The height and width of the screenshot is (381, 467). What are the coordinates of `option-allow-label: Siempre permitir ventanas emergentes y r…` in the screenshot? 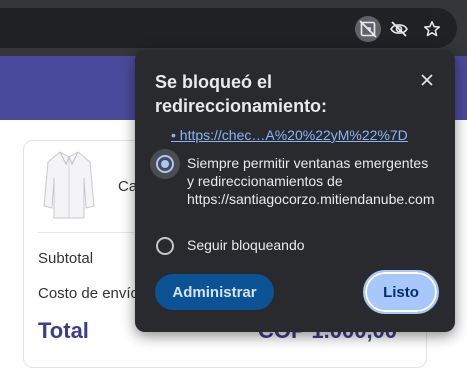 It's located at (312, 181).